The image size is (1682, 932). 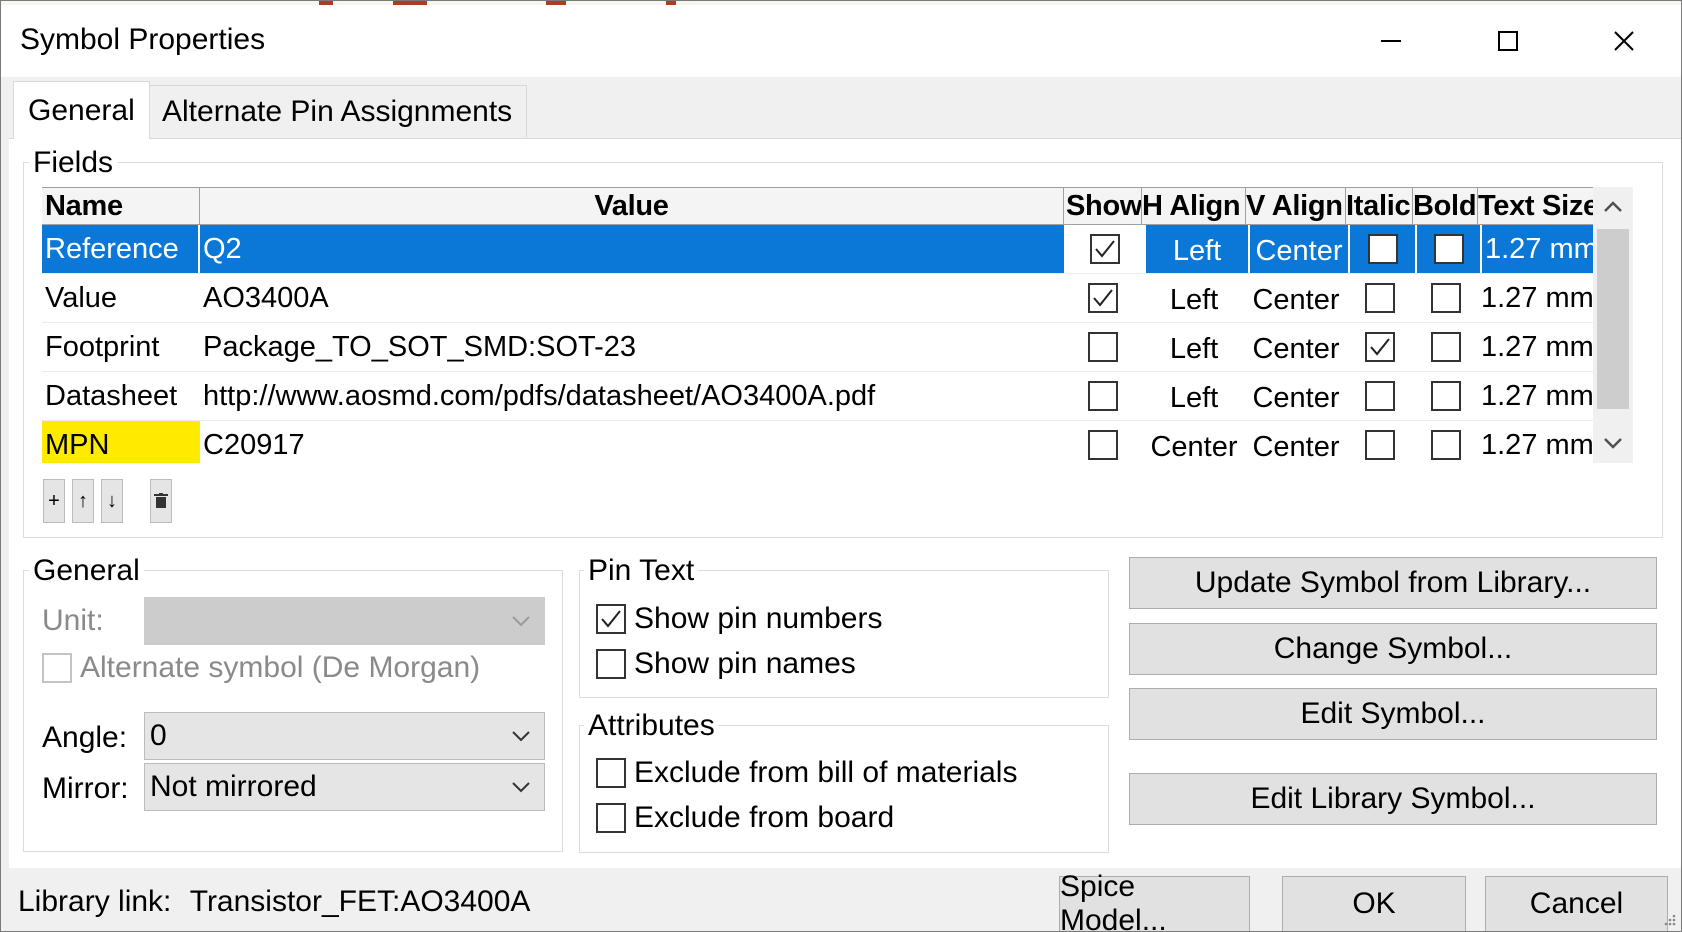 I want to click on mirror-select: Not mirrored, so click(x=344, y=787).